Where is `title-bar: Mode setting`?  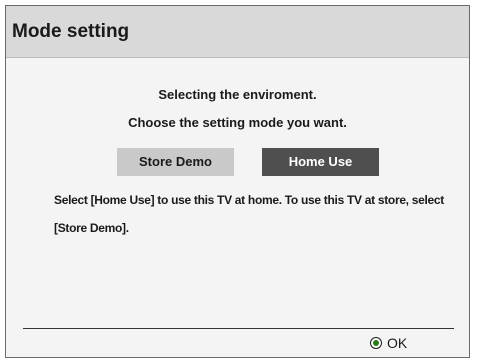
title-bar: Mode setting is located at coordinates (237, 32).